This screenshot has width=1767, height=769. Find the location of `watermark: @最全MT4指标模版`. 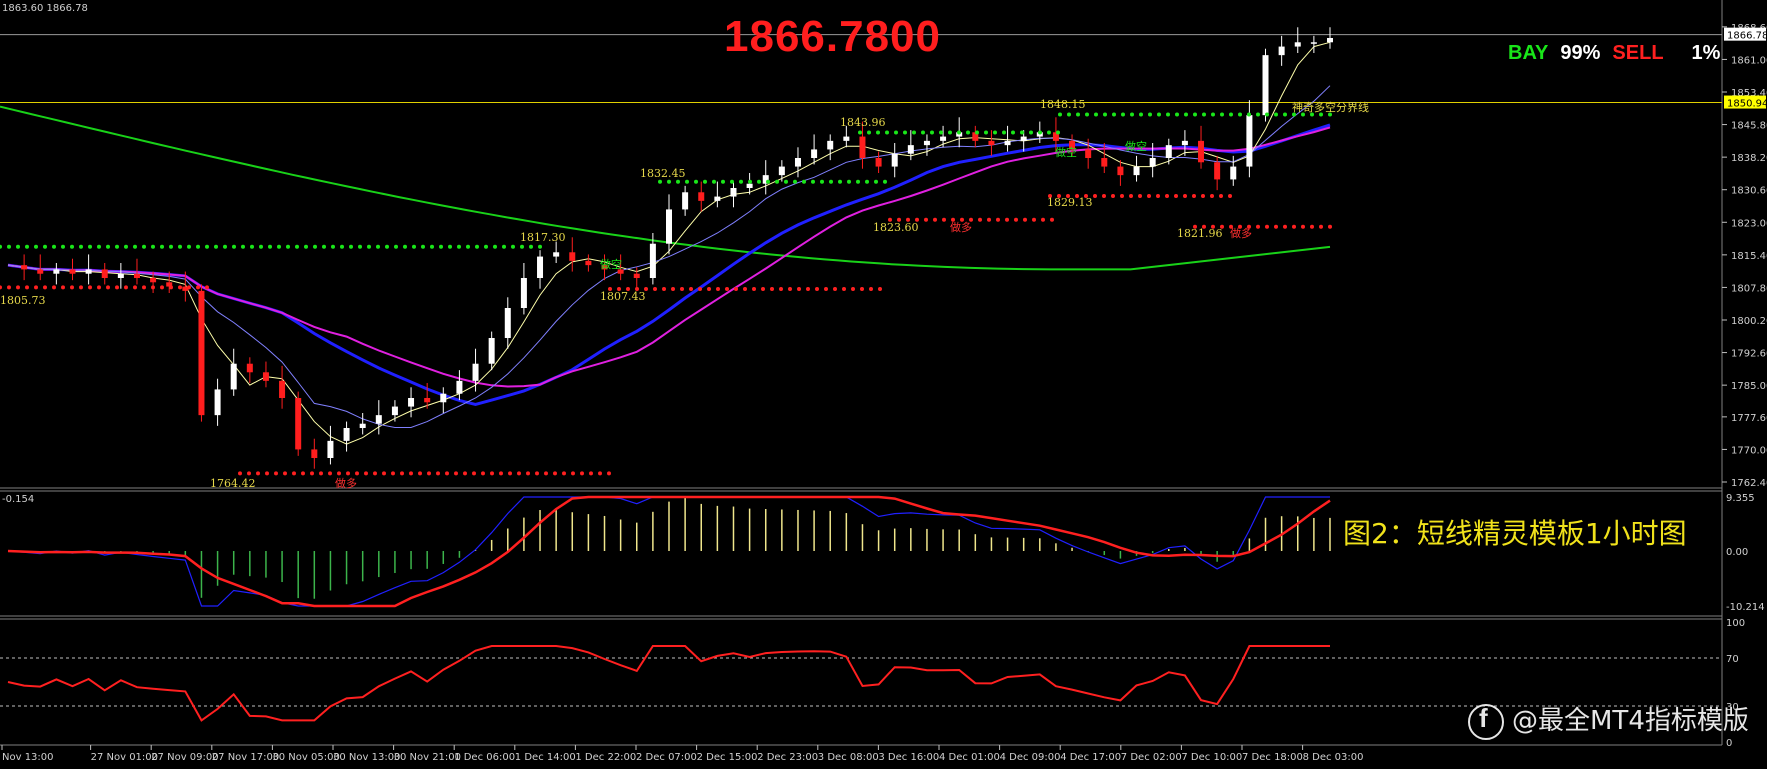

watermark: @最全MT4指标模版 is located at coordinates (1608, 720).